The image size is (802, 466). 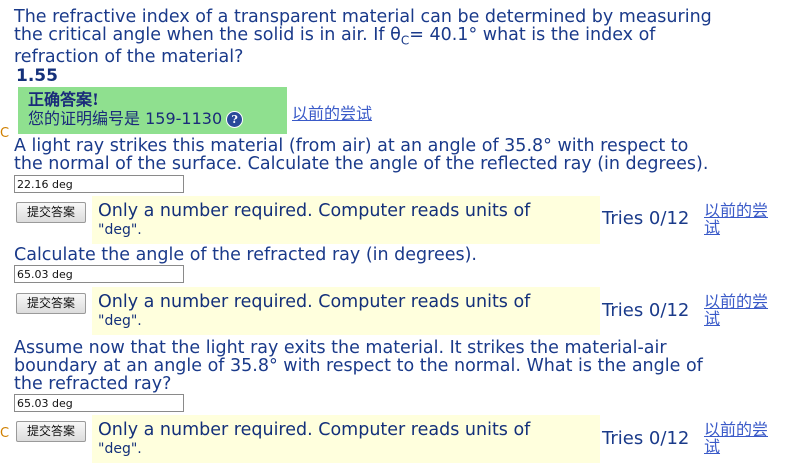 What do you see at coordinates (51, 431) in the screenshot?
I see `submit-button-4: 提交答案` at bounding box center [51, 431].